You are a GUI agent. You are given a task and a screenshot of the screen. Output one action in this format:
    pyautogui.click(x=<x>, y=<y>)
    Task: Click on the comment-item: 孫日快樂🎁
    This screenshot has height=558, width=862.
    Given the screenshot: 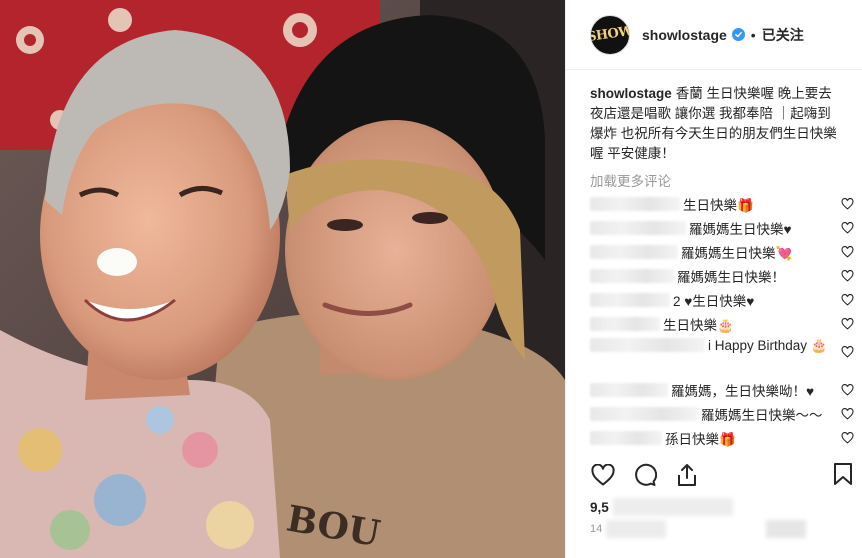 What is the action you would take?
    pyautogui.click(x=722, y=438)
    